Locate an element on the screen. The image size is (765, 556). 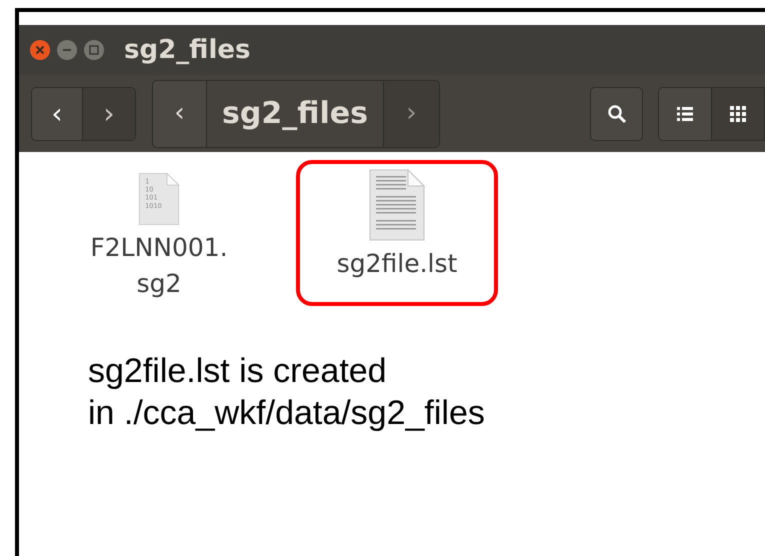
maximize-icon is located at coordinates (94, 50).